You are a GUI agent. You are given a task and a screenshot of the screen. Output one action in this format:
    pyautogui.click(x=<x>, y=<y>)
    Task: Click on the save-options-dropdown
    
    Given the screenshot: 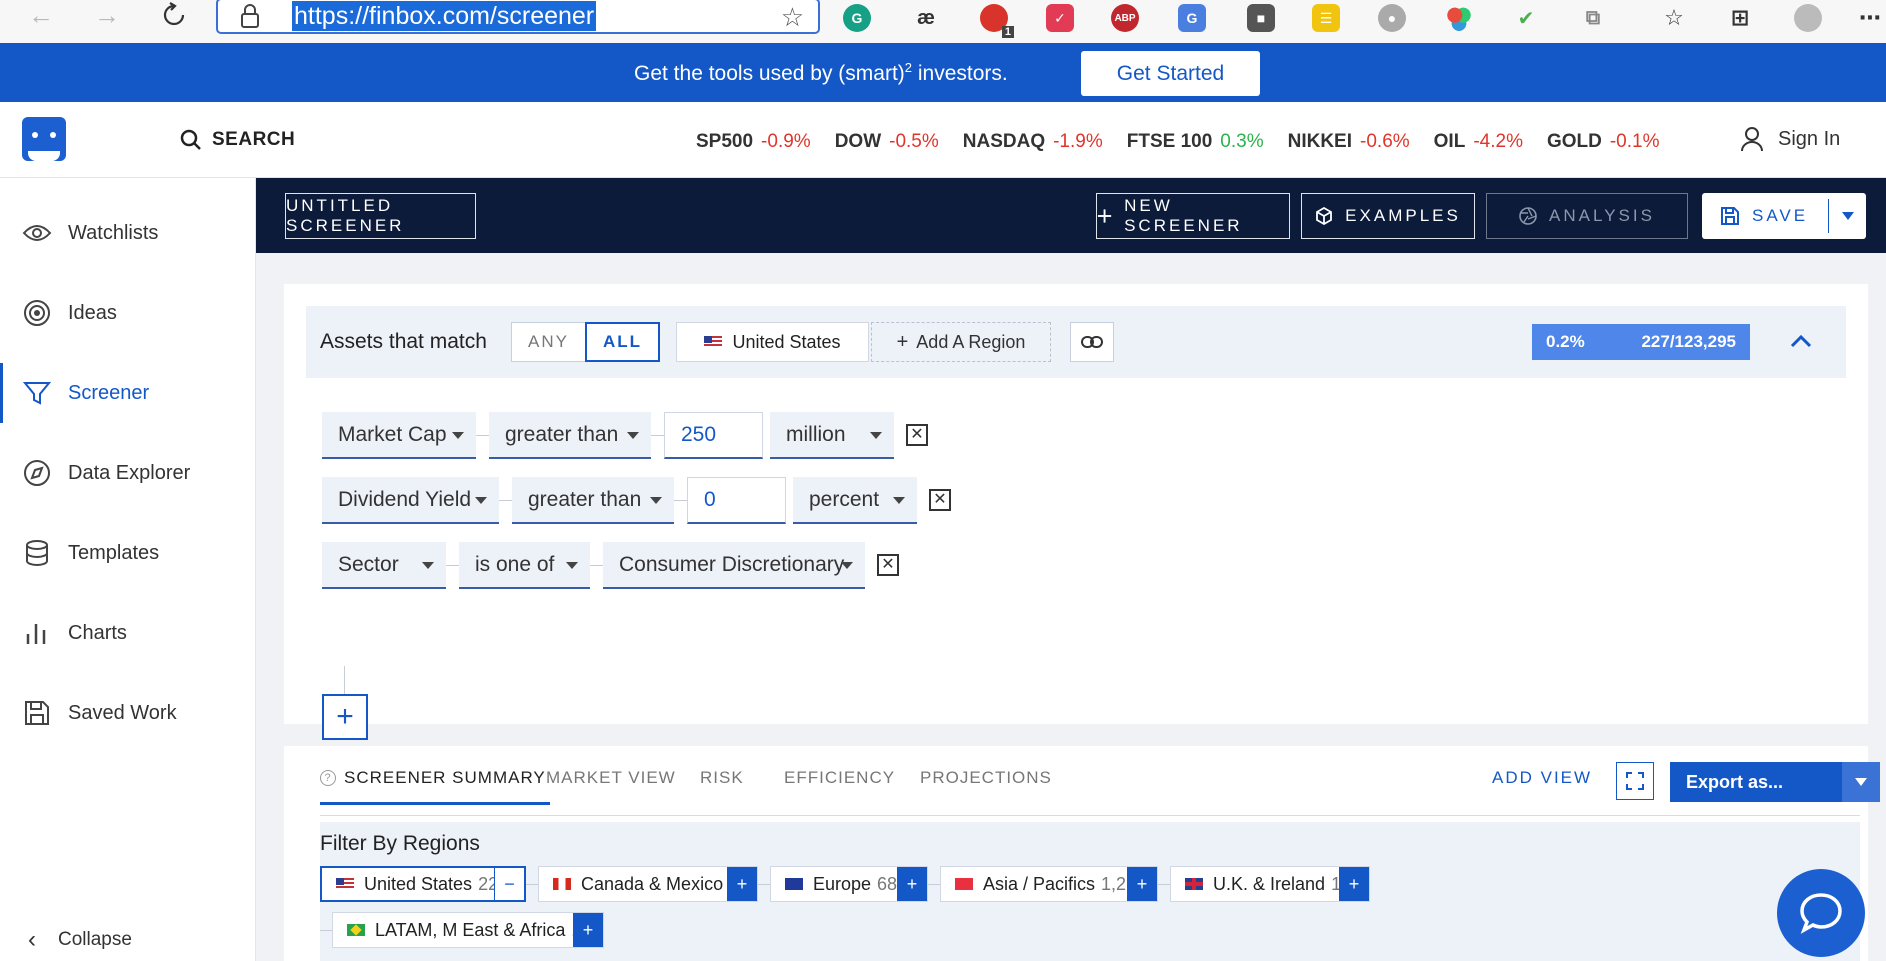 What is the action you would take?
    pyautogui.click(x=1847, y=216)
    